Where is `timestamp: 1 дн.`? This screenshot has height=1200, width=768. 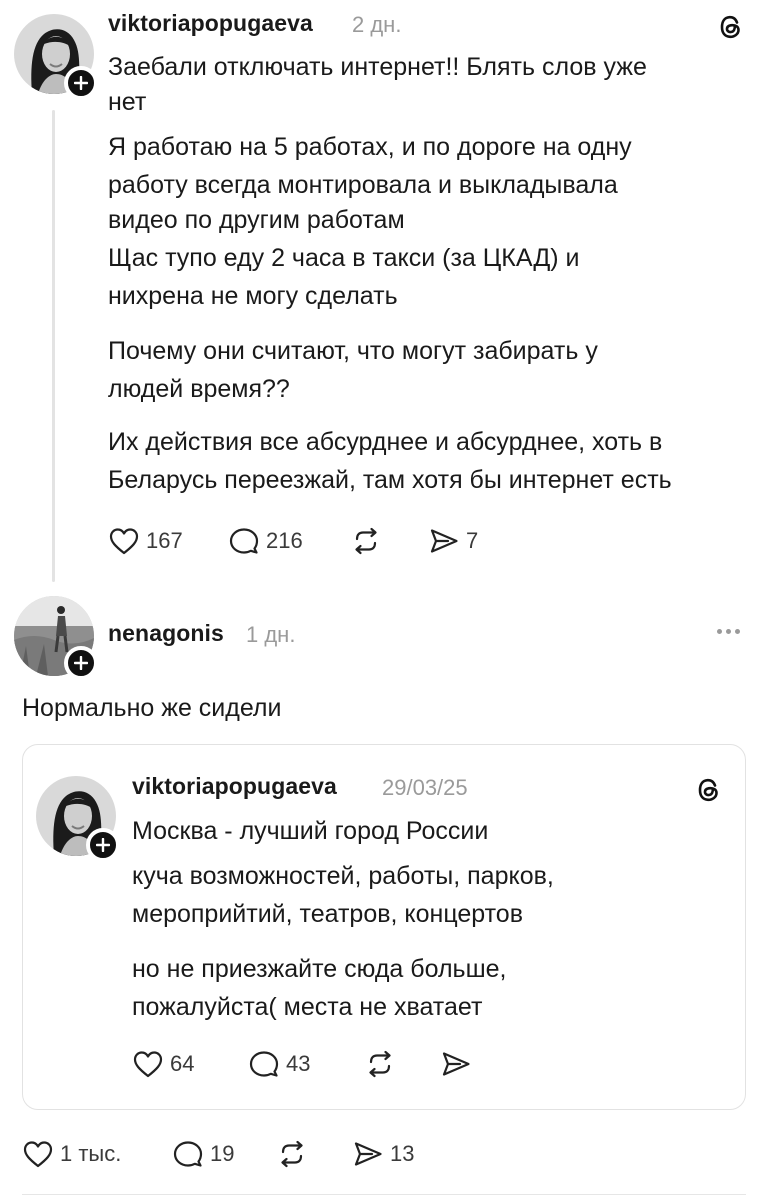 timestamp: 1 дн. is located at coordinates (271, 634).